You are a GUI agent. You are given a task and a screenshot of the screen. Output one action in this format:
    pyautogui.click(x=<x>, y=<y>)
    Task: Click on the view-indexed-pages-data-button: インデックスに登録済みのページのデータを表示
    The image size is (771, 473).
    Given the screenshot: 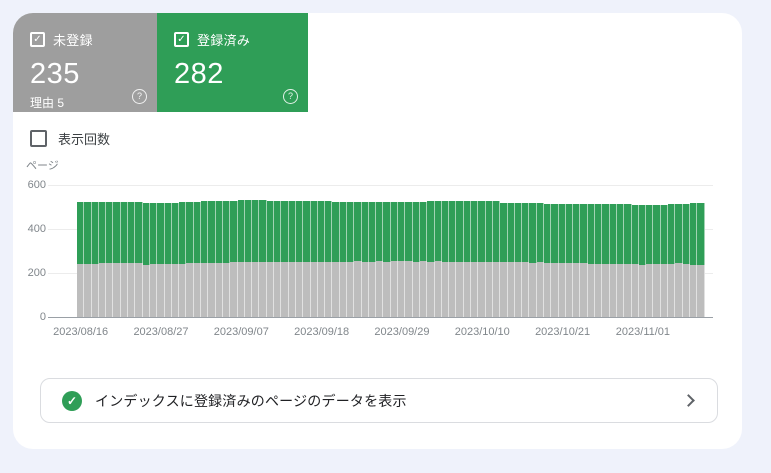 What is the action you would take?
    pyautogui.click(x=379, y=400)
    